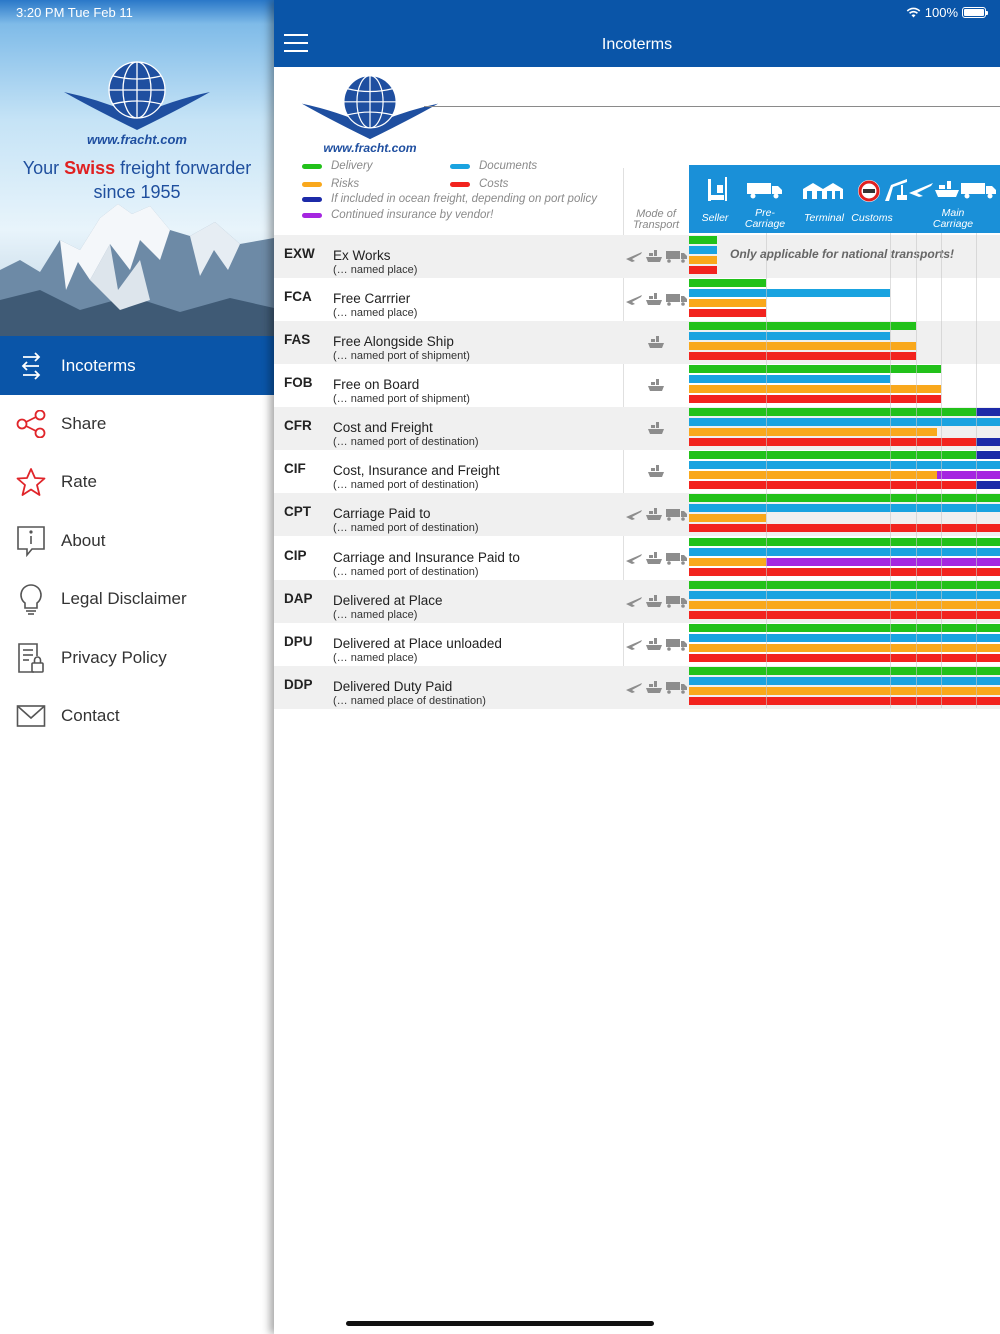 The image size is (1000, 1334). What do you see at coordinates (137, 180) in the screenshot?
I see `tagline: Your Swiss freight forwarder since 1955` at bounding box center [137, 180].